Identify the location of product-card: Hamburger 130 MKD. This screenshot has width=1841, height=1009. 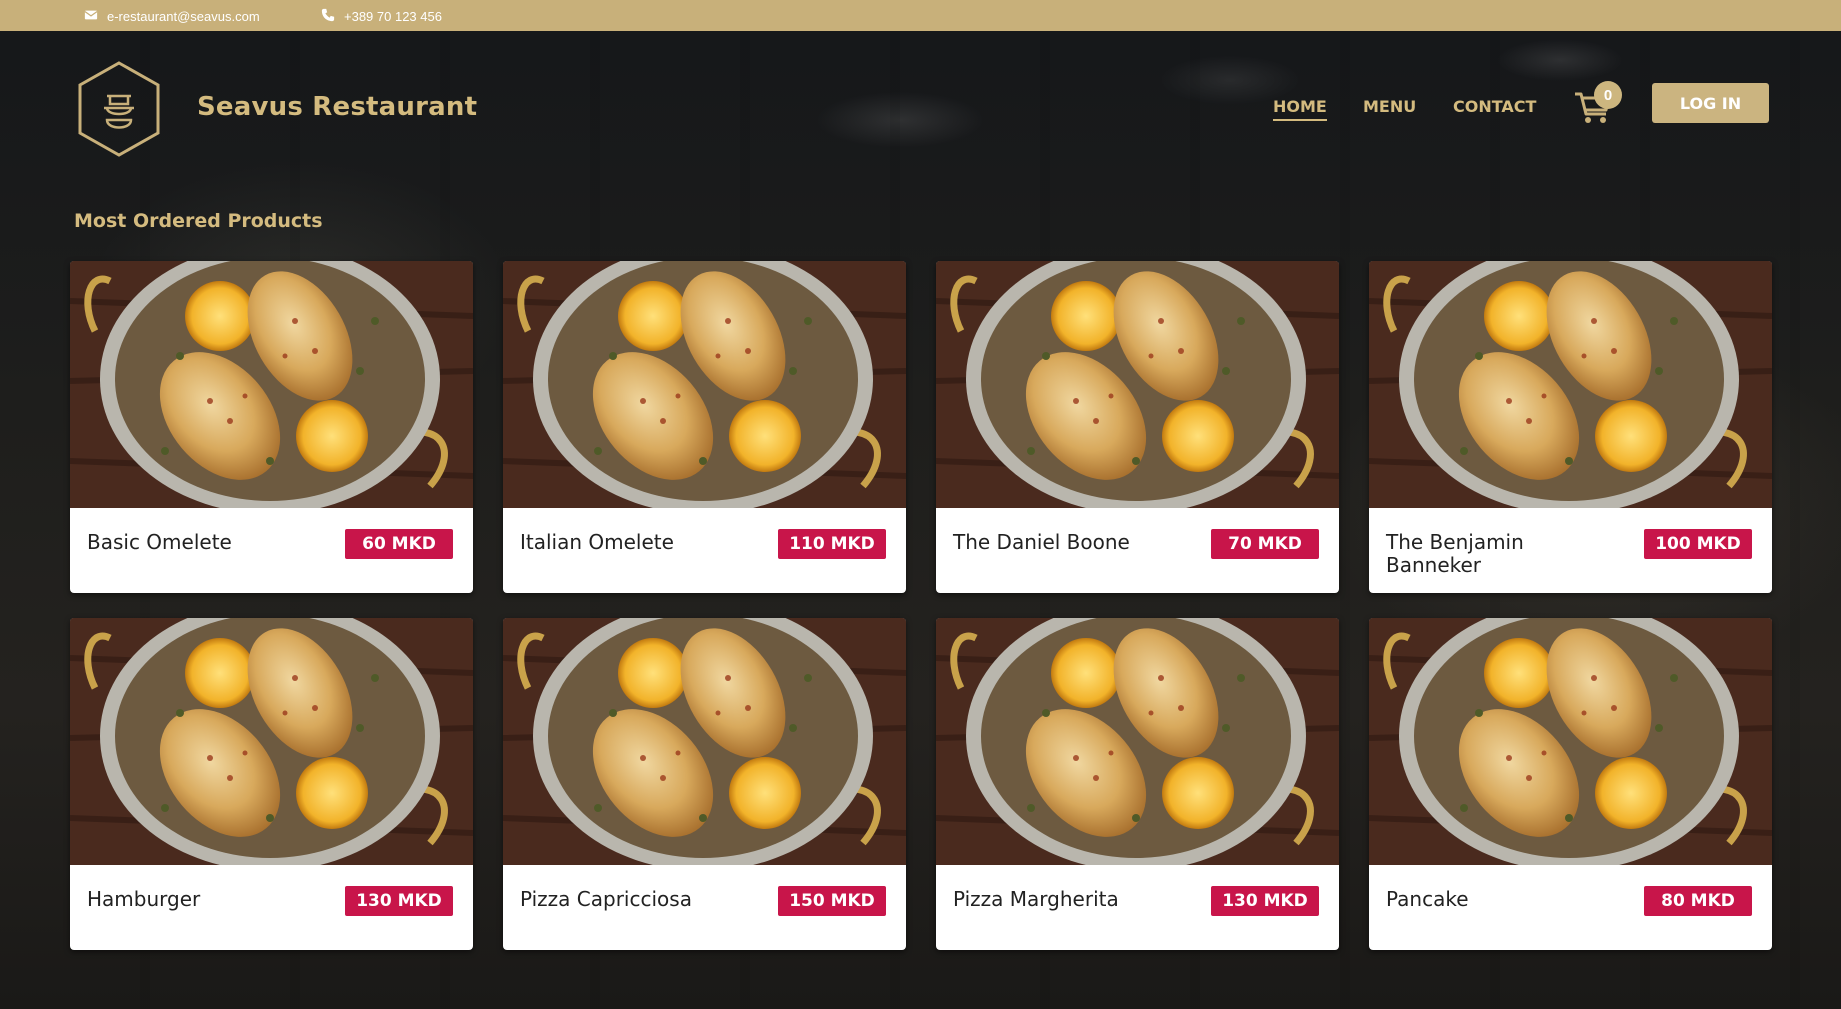
(271, 784).